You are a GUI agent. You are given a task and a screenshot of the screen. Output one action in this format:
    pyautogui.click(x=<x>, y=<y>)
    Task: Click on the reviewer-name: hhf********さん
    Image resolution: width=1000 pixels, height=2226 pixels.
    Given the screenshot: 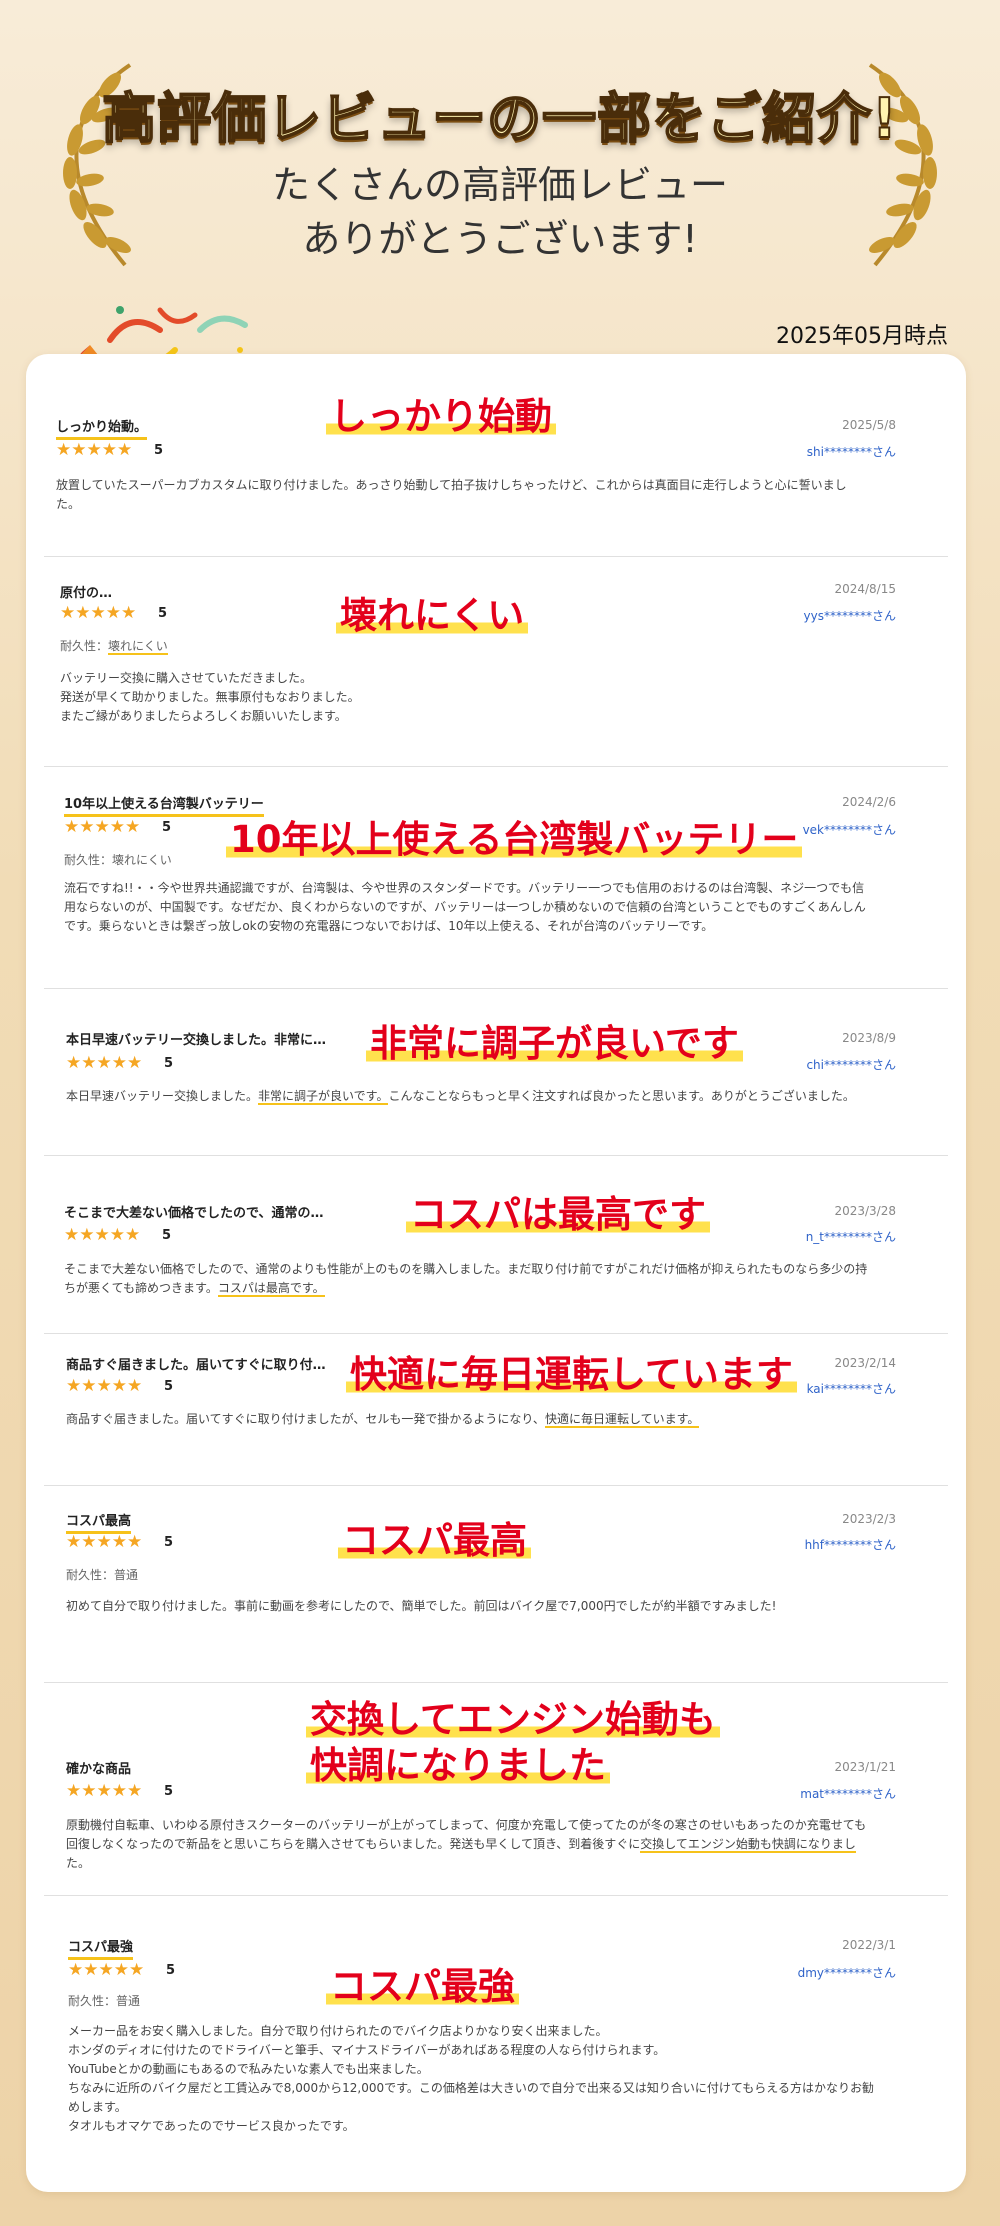 What is the action you would take?
    pyautogui.click(x=850, y=1544)
    